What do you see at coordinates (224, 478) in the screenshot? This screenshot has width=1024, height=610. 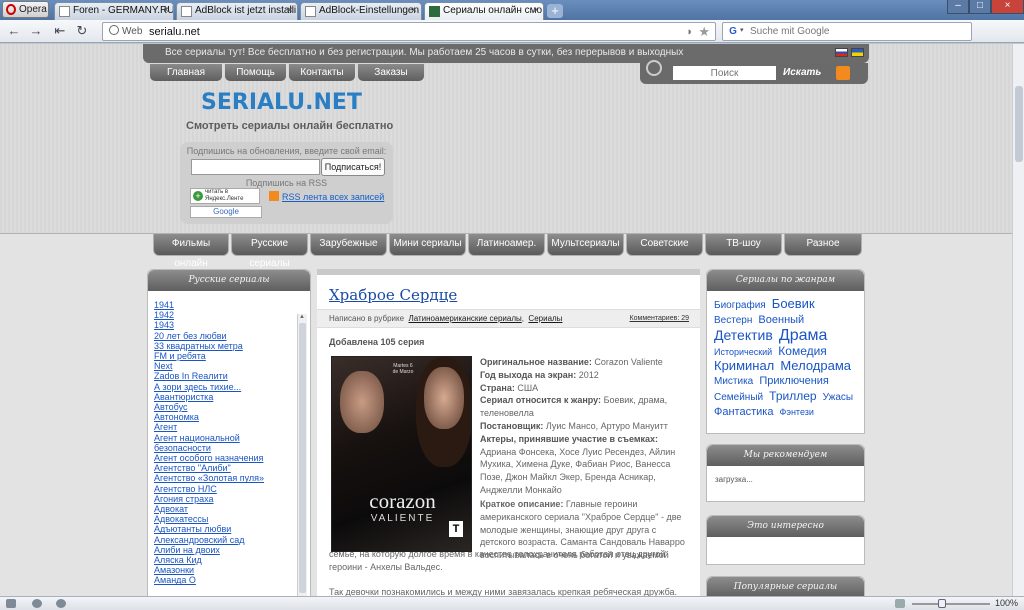 I see `series-link: Агентство «Золотая пуля»` at bounding box center [224, 478].